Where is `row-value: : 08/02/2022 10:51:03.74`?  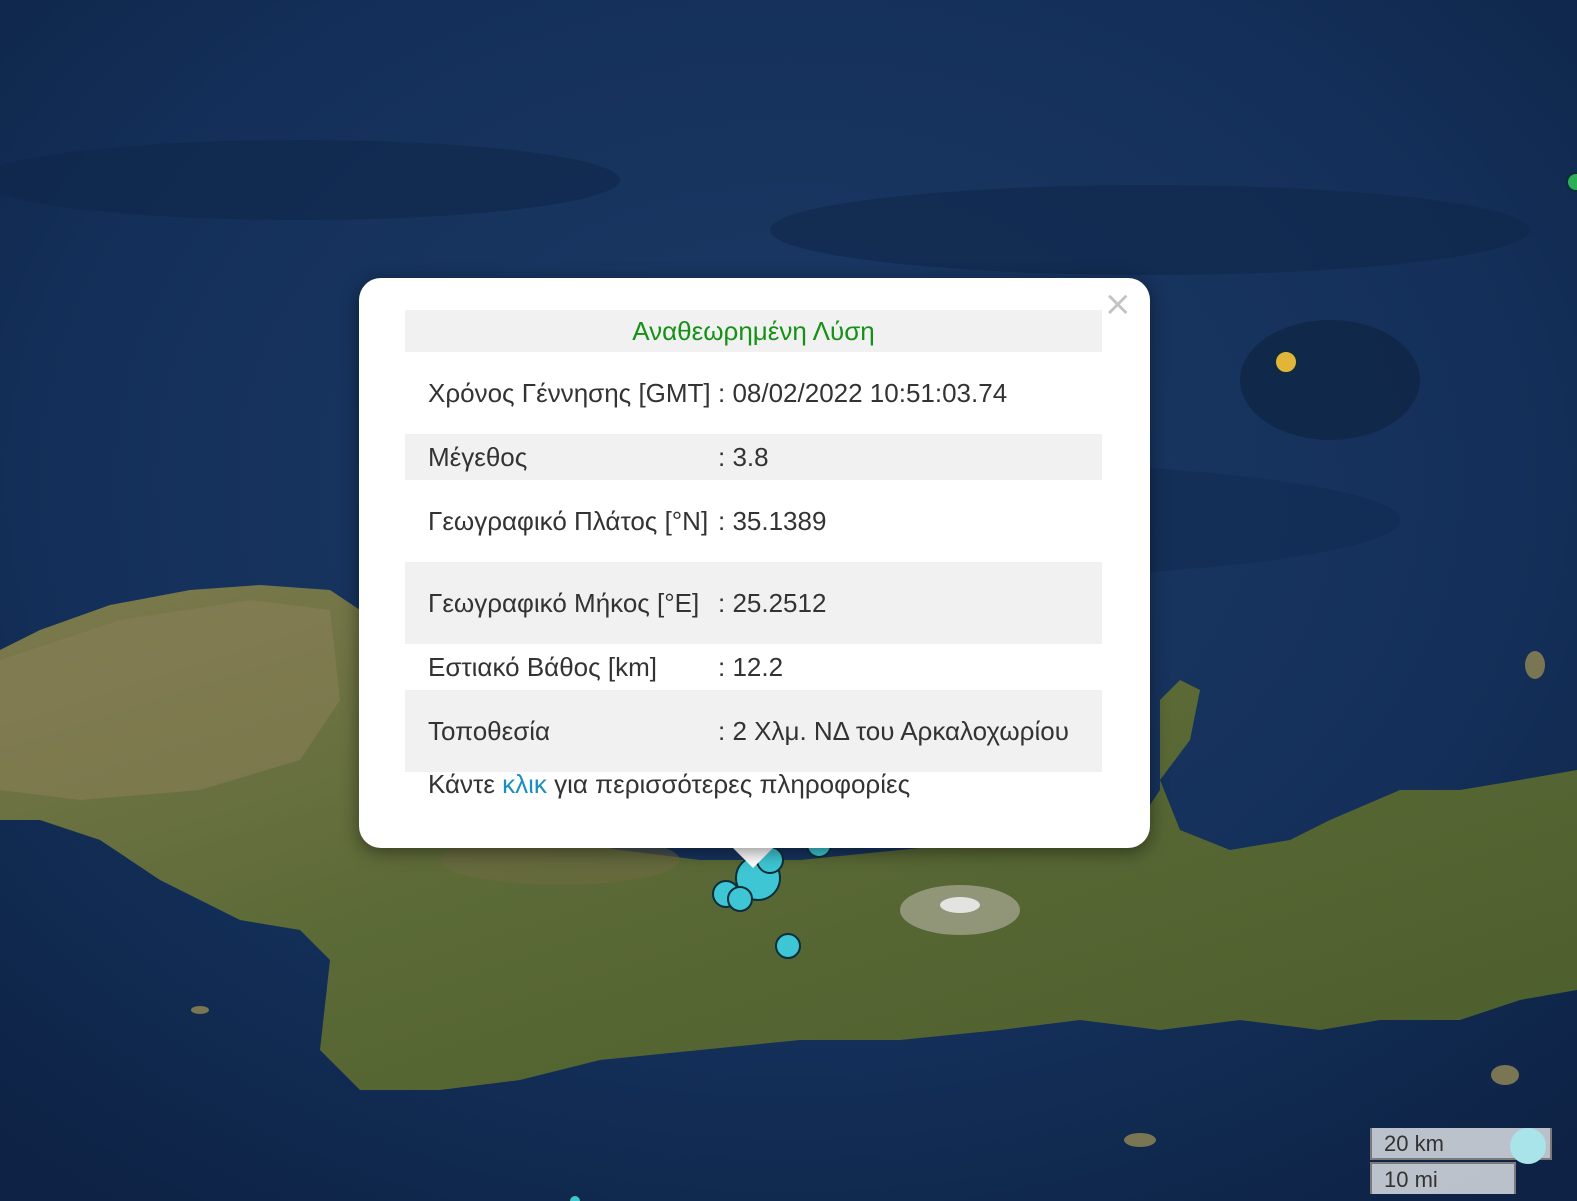 row-value: : 08/02/2022 10:51:03.74 is located at coordinates (863, 393).